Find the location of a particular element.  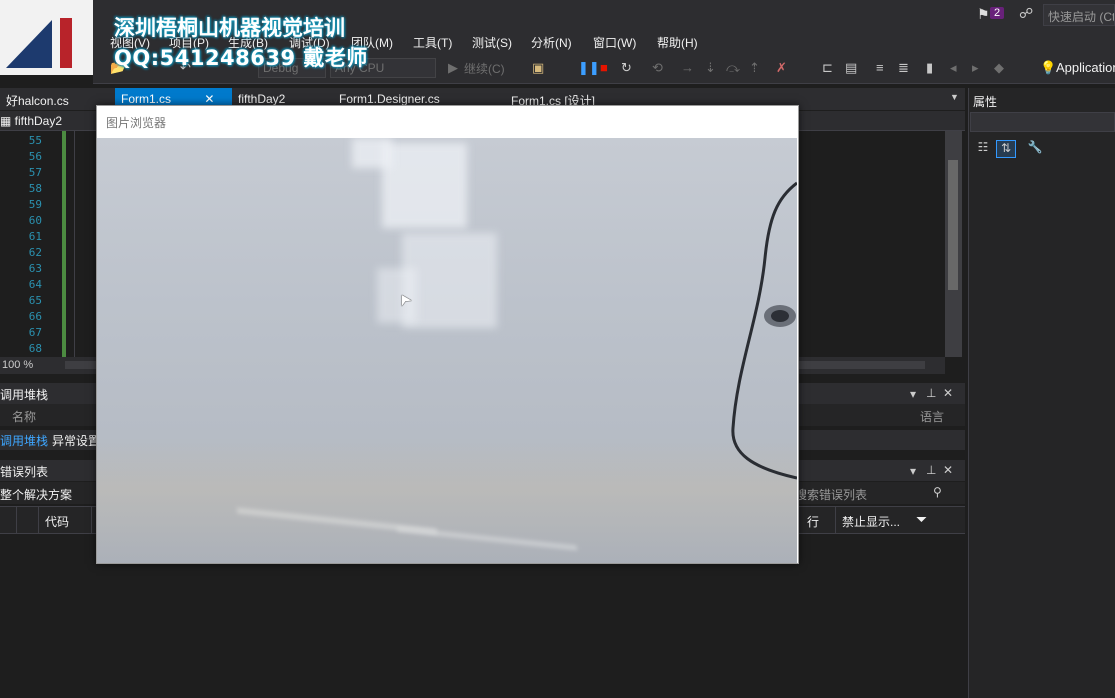

line-number: 56 is located at coordinates (35, 156).